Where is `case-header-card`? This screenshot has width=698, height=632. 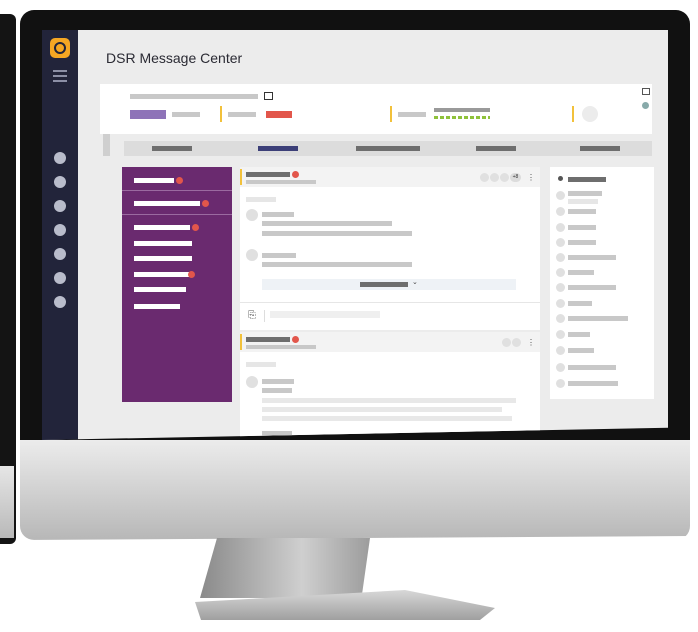 case-header-card is located at coordinates (376, 109).